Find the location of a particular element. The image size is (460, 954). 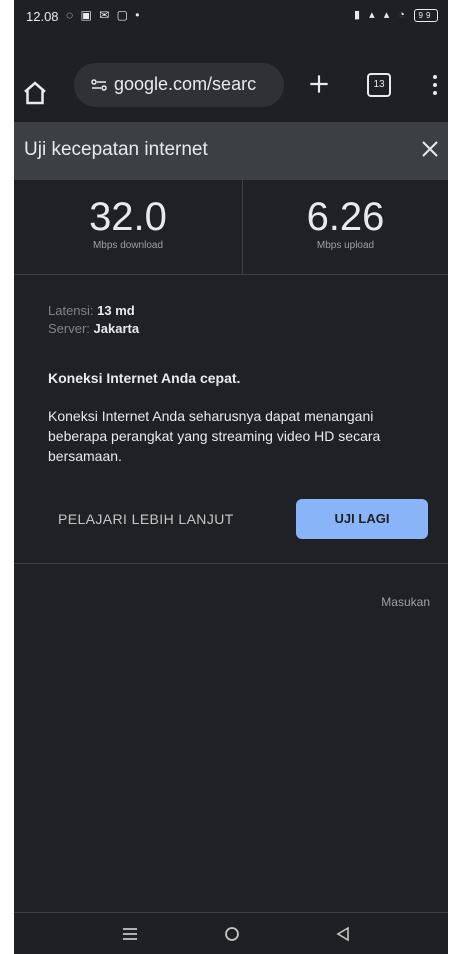

battery-icon: 99 is located at coordinates (426, 15).